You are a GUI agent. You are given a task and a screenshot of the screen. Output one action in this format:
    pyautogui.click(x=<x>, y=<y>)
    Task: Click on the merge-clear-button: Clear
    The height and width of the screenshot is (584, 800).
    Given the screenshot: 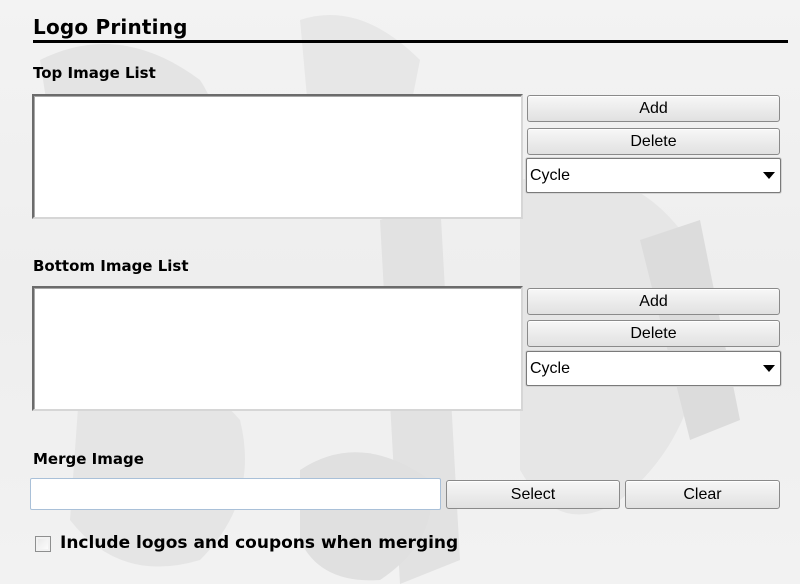 What is the action you would take?
    pyautogui.click(x=702, y=494)
    